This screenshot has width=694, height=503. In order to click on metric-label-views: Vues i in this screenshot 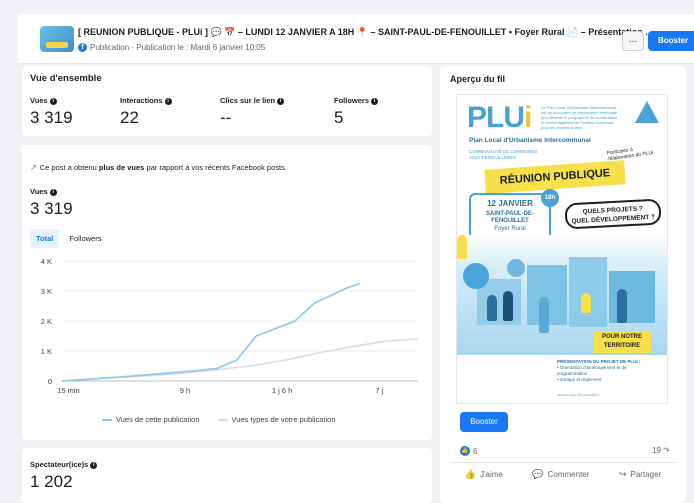, I will do `click(43, 100)`.